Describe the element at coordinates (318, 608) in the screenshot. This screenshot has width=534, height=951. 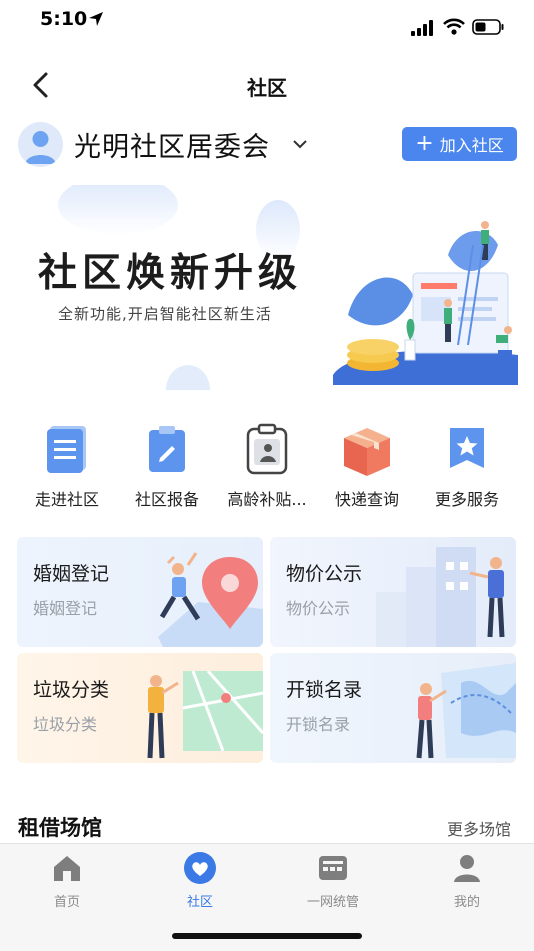
I see `service-card-subtitle: 物价公示` at that location.